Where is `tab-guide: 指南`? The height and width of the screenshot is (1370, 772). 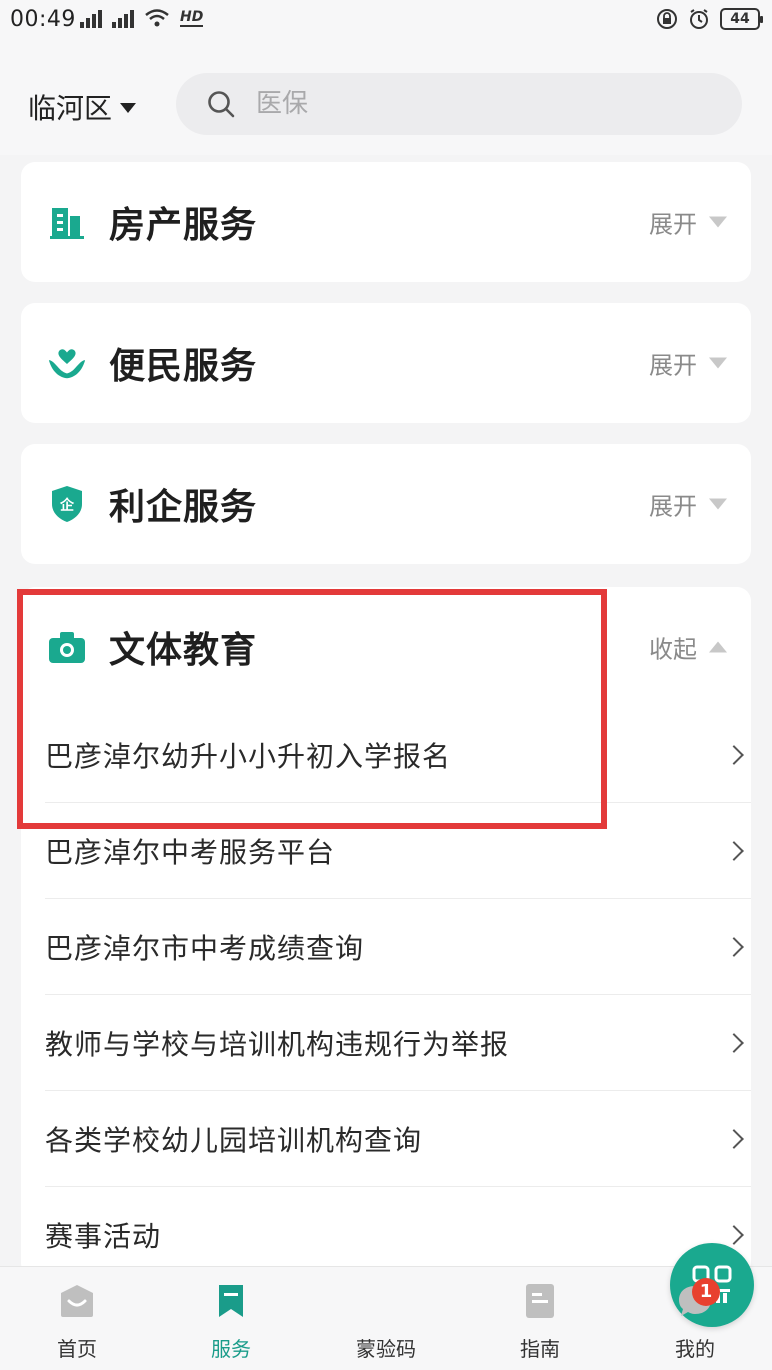 tab-guide: 指南 is located at coordinates (540, 1318).